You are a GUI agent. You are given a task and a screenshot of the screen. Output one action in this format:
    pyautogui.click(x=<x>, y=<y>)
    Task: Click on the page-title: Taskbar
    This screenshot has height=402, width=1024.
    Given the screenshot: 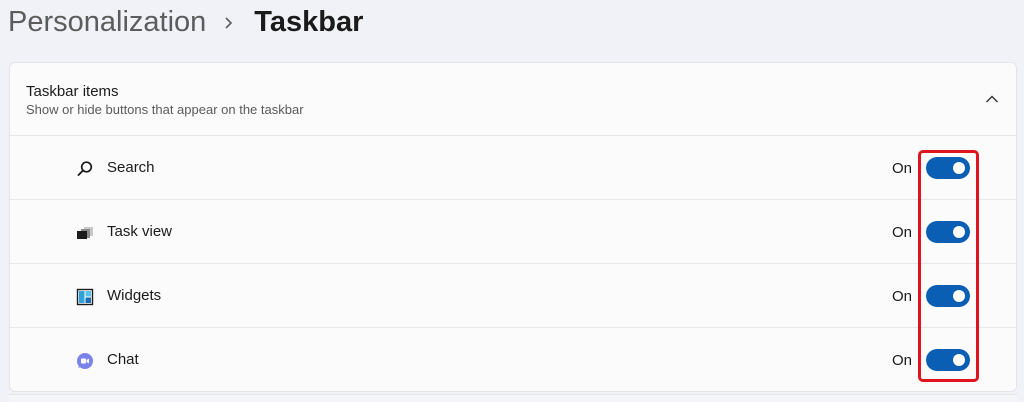 What is the action you would take?
    pyautogui.click(x=309, y=21)
    